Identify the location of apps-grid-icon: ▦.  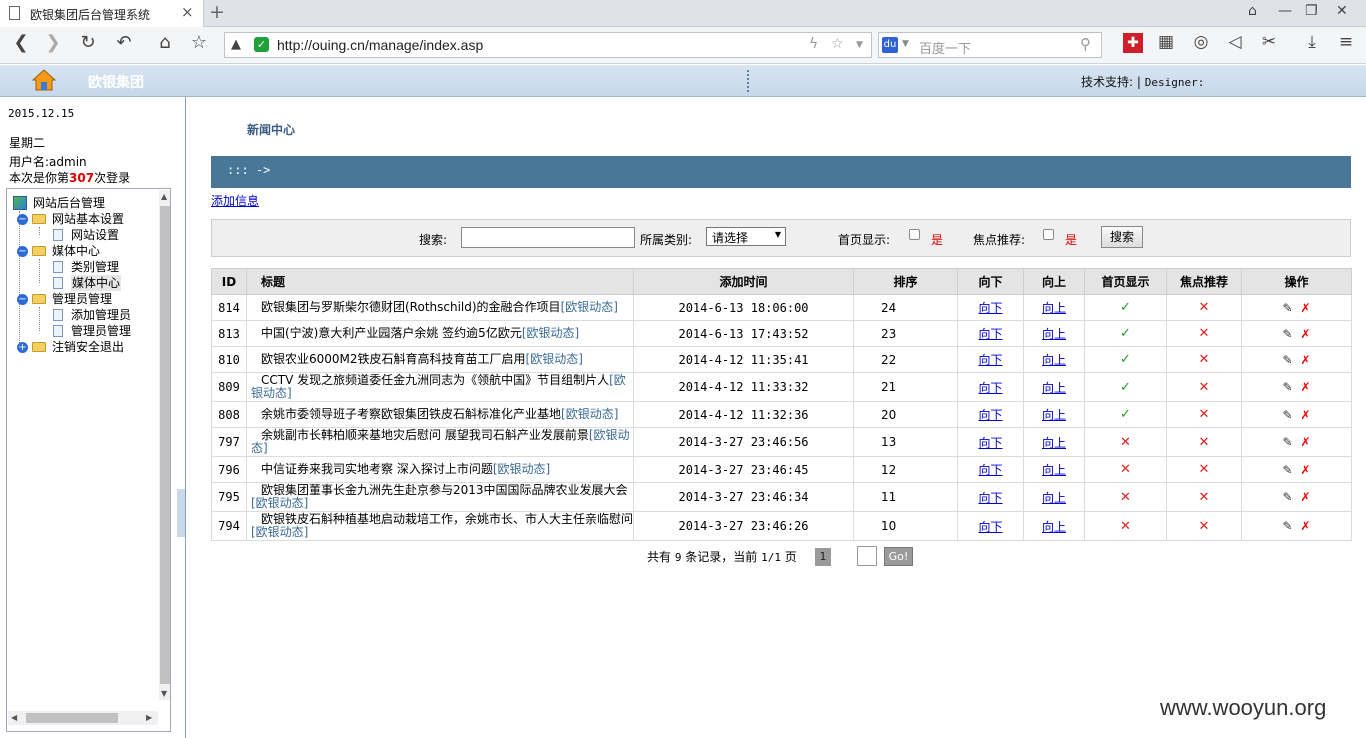
(1166, 42).